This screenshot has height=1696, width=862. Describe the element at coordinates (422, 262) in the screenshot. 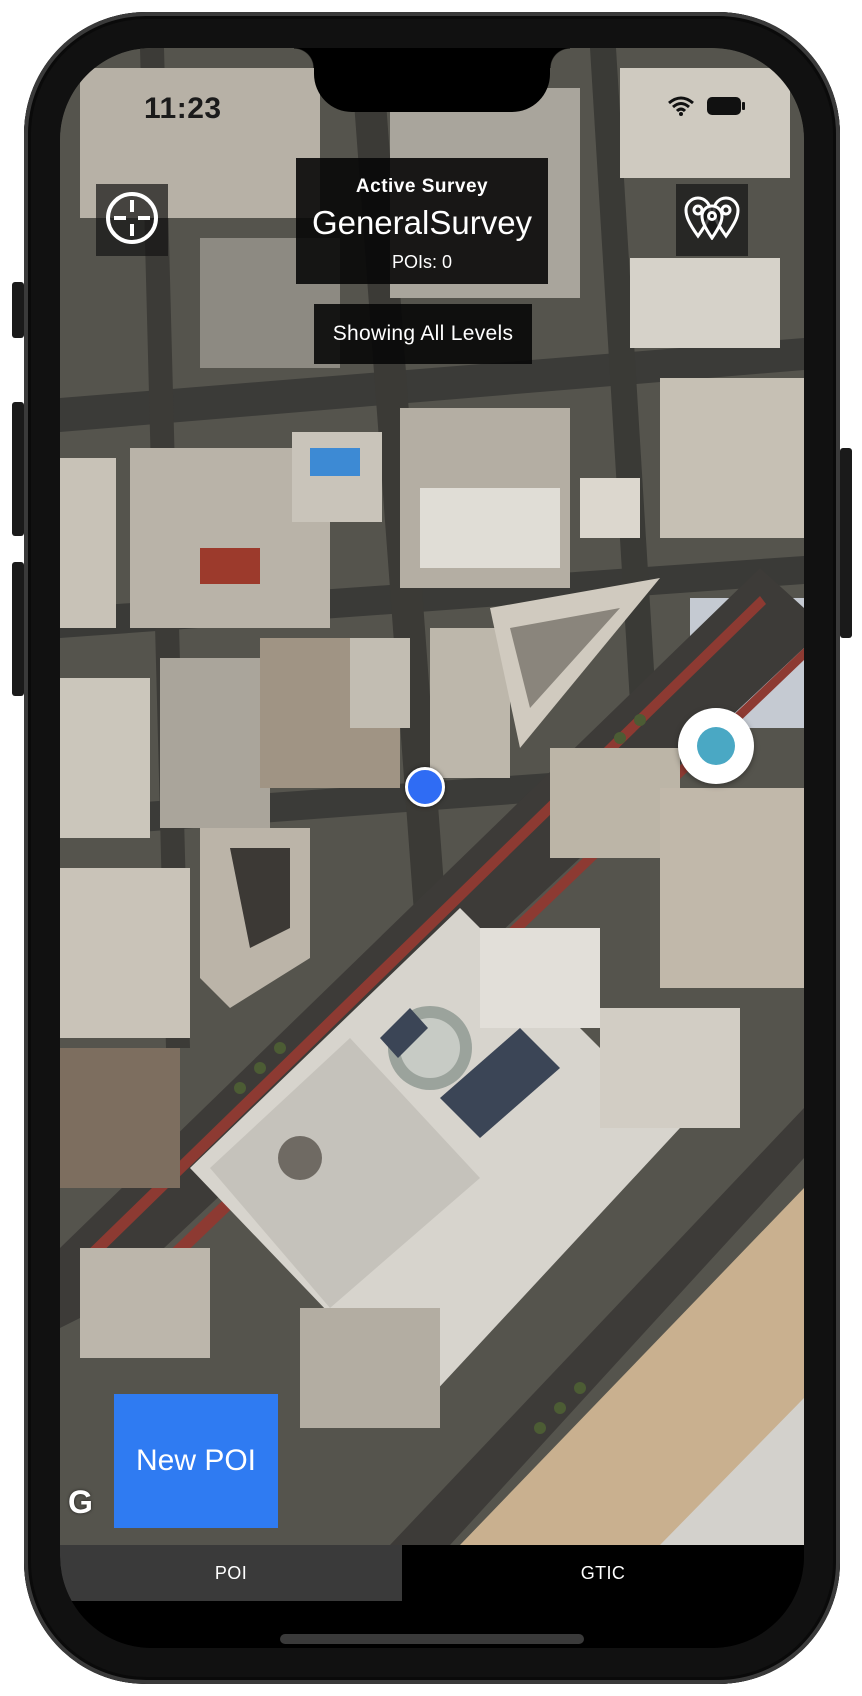

I see `poi-count: POIs: 0` at that location.